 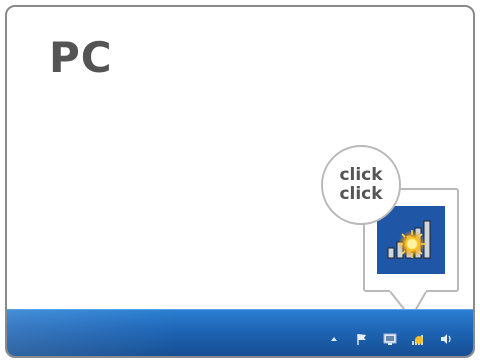 I want to click on click-callout-bubble: click click, so click(x=361, y=185).